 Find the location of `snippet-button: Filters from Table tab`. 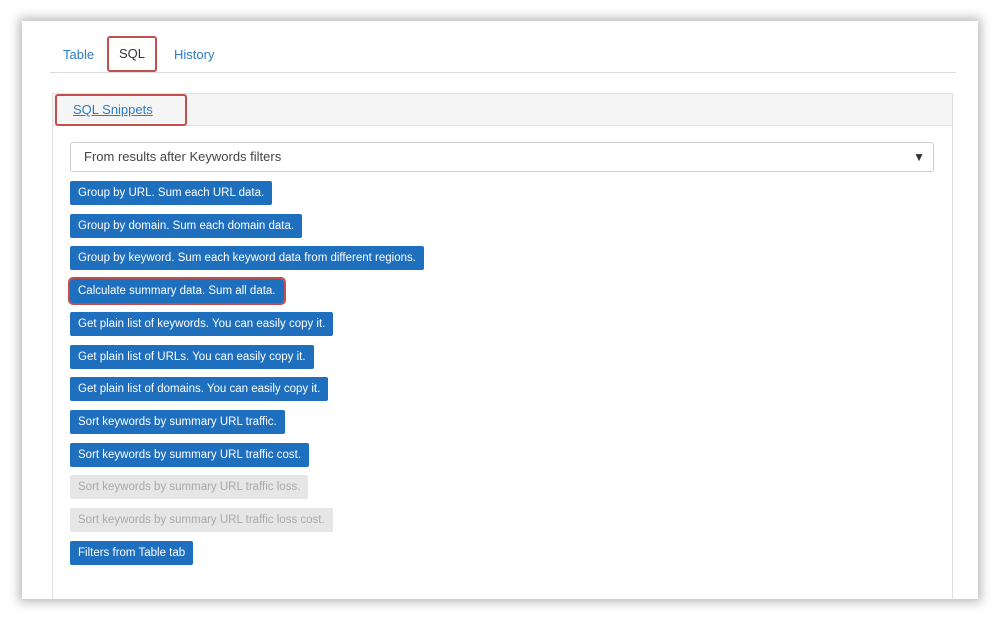

snippet-button: Filters from Table tab is located at coordinates (132, 552).